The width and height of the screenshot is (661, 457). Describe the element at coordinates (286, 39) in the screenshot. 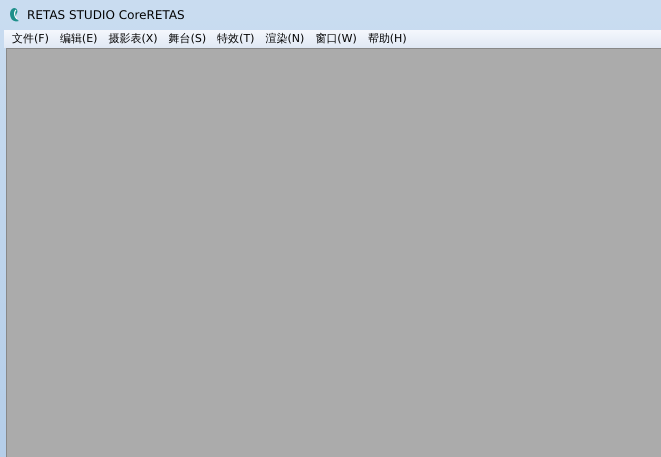

I see `menu-item: 渲染(N)` at that location.